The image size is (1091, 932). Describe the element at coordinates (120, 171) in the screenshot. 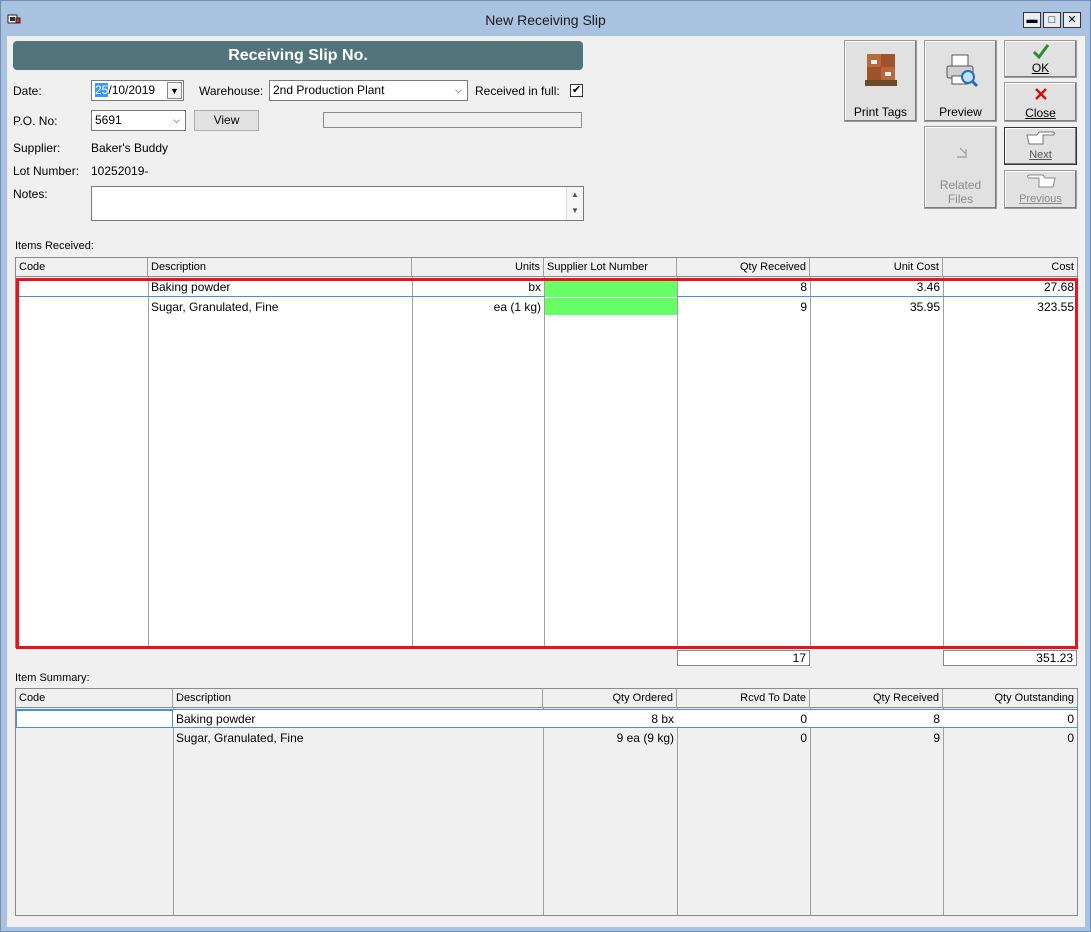

I see `lot-number-value: 10252019-` at that location.